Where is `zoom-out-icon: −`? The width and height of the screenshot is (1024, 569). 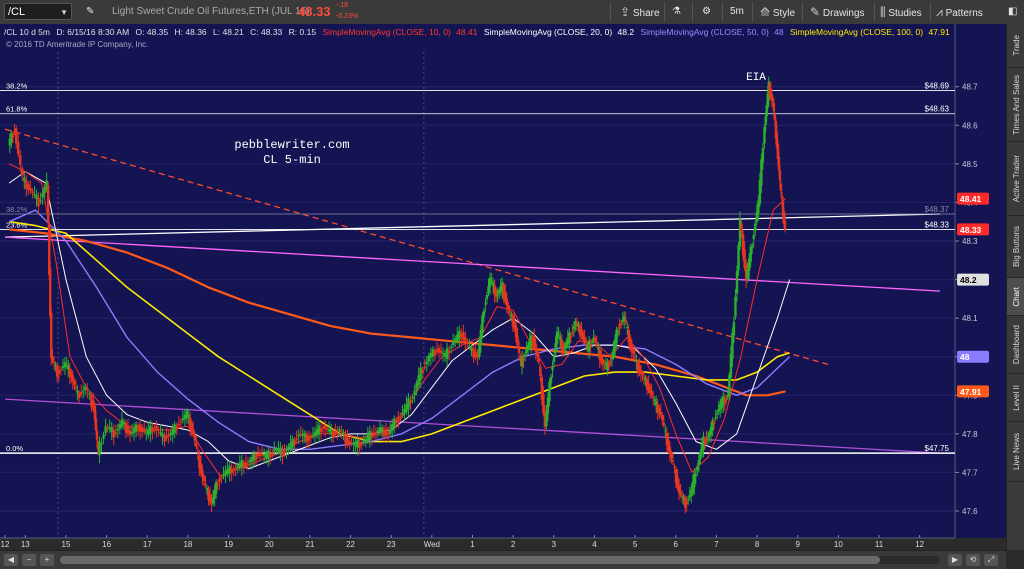 zoom-out-icon: − is located at coordinates (29, 560).